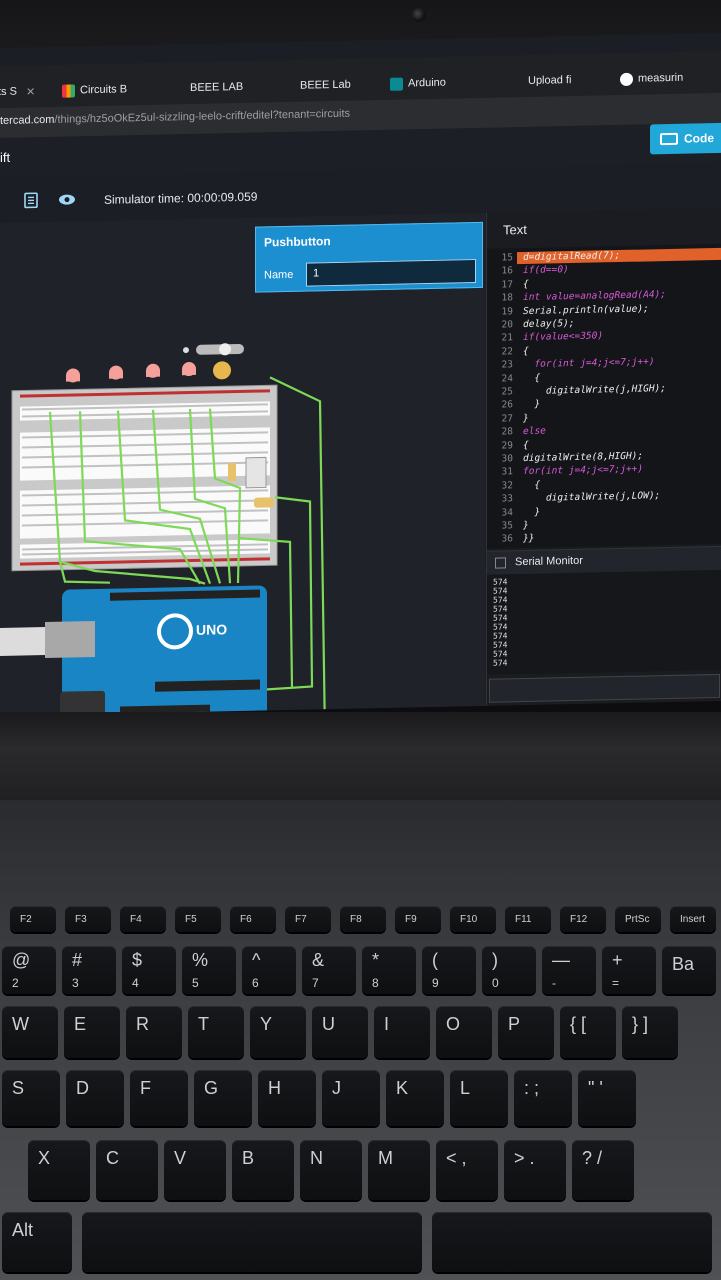 This screenshot has height=1280, width=721. Describe the element at coordinates (30, 91) in the screenshot. I see `close-icon: ✕` at that location.